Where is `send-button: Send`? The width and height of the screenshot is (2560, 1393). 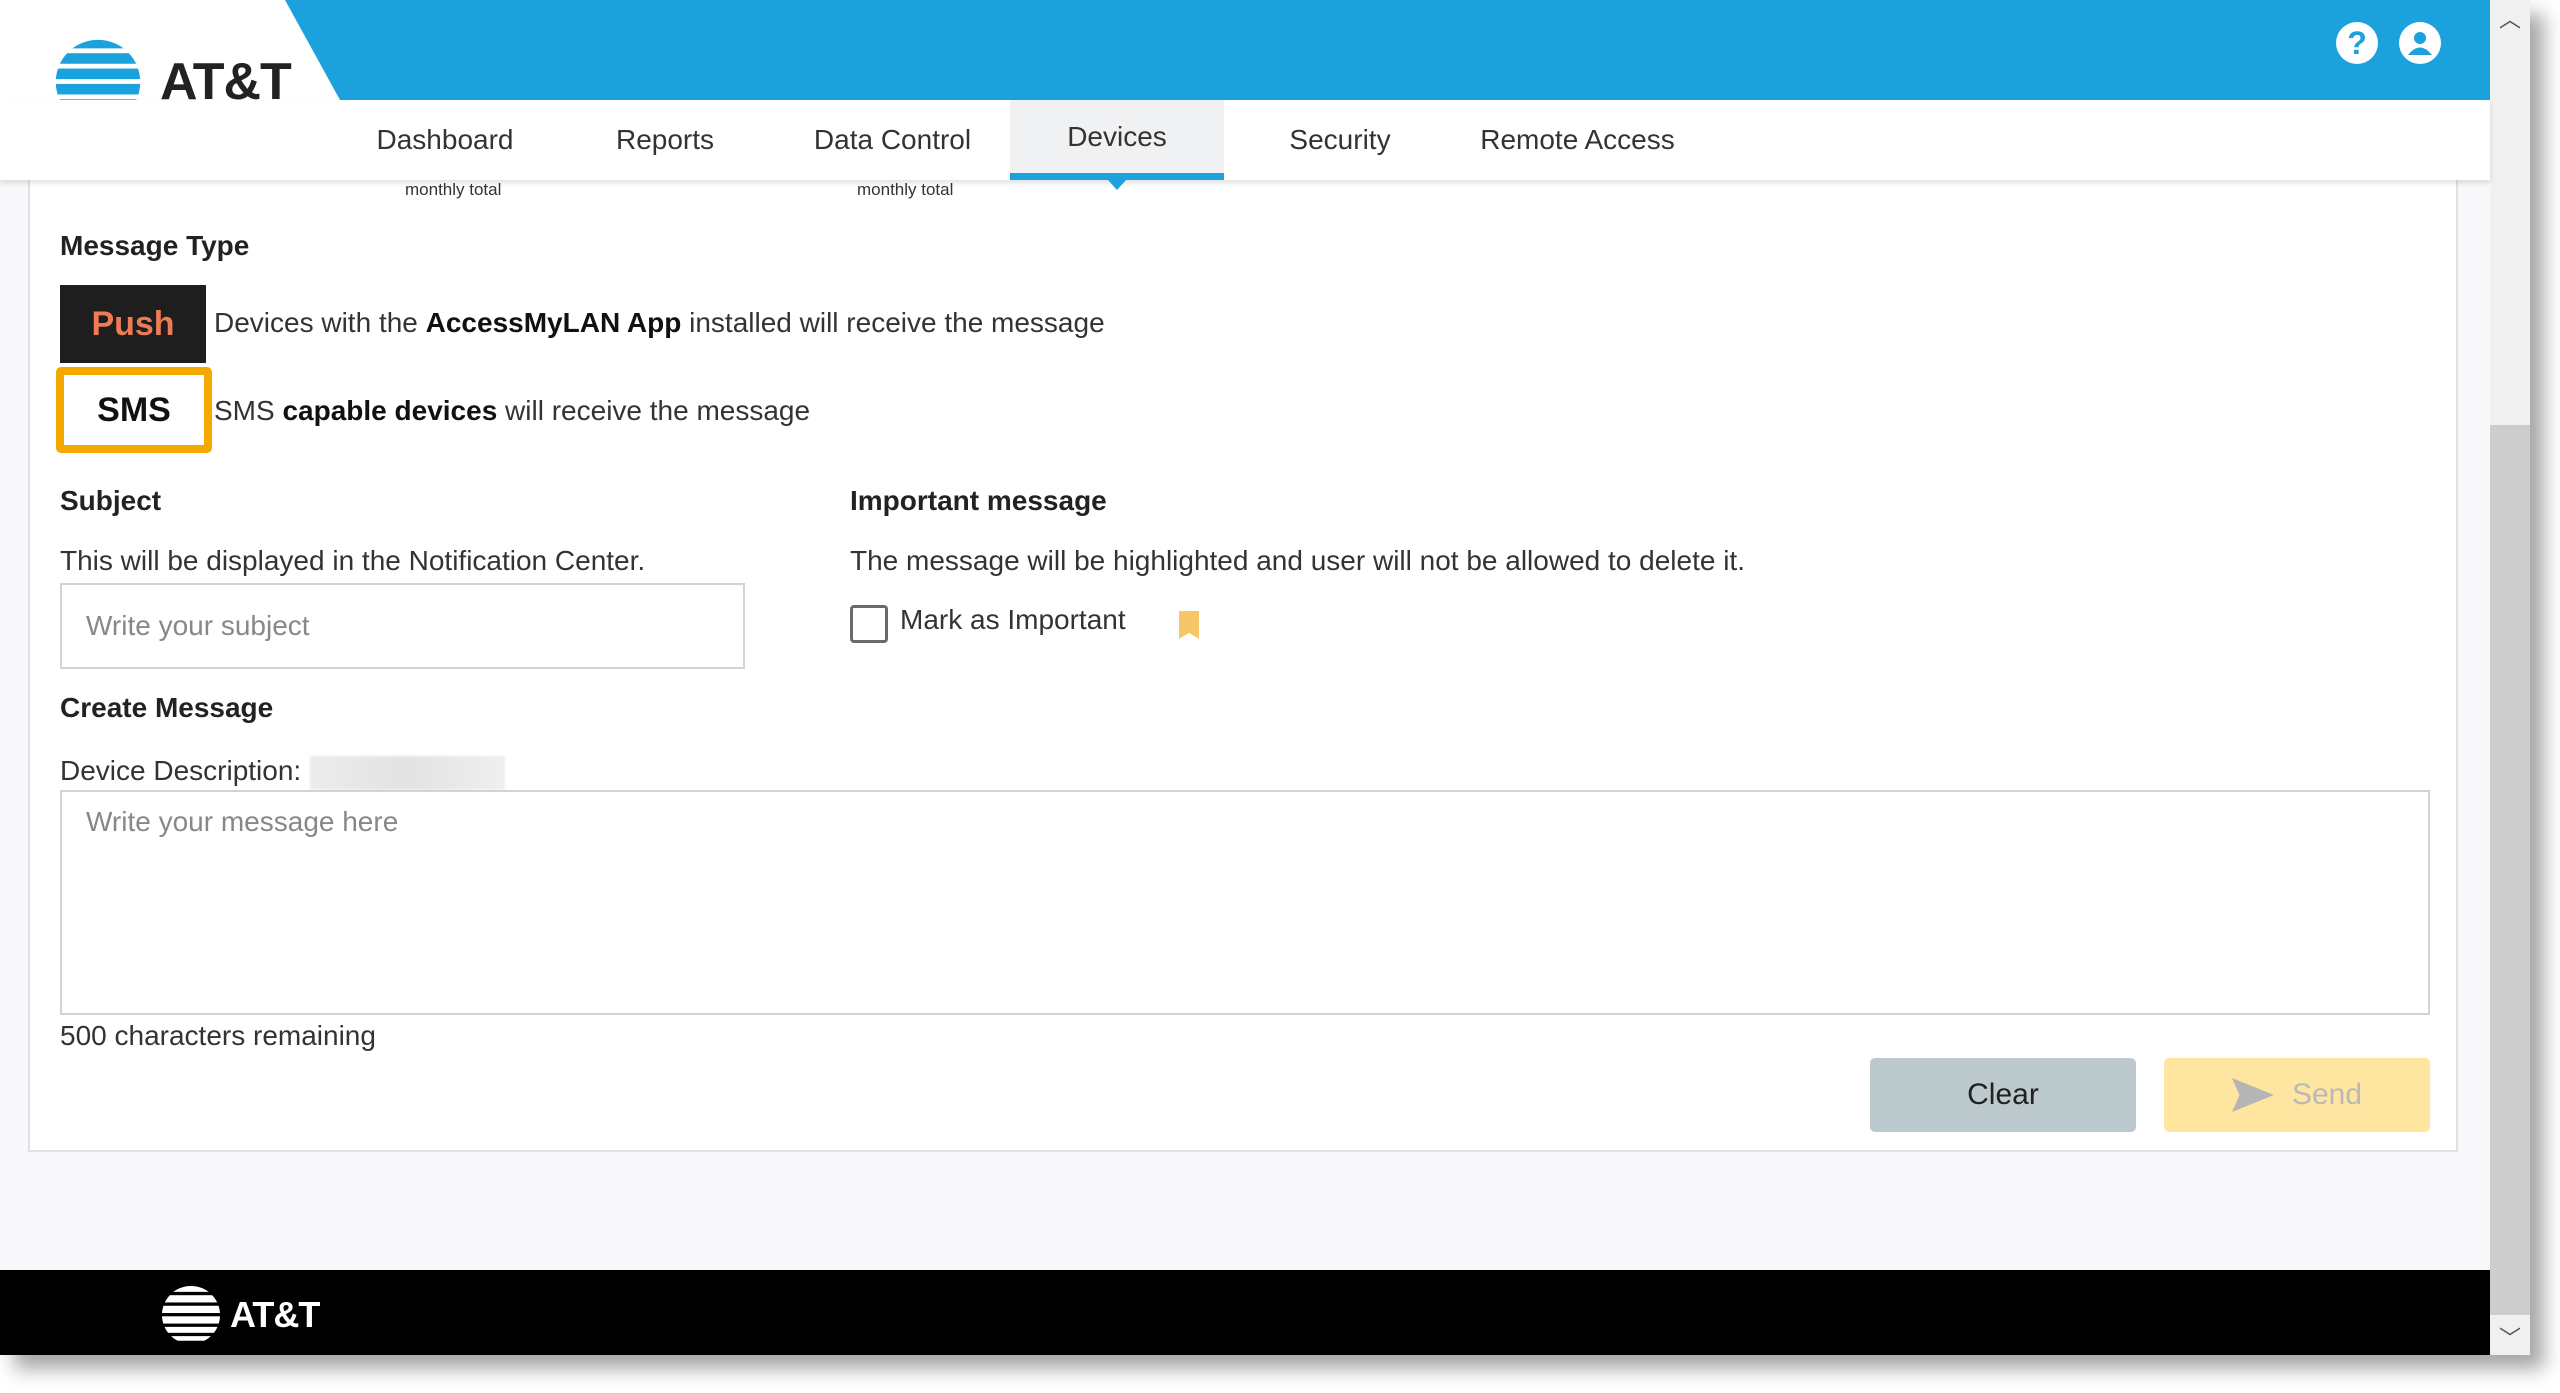 send-button: Send is located at coordinates (2297, 1095).